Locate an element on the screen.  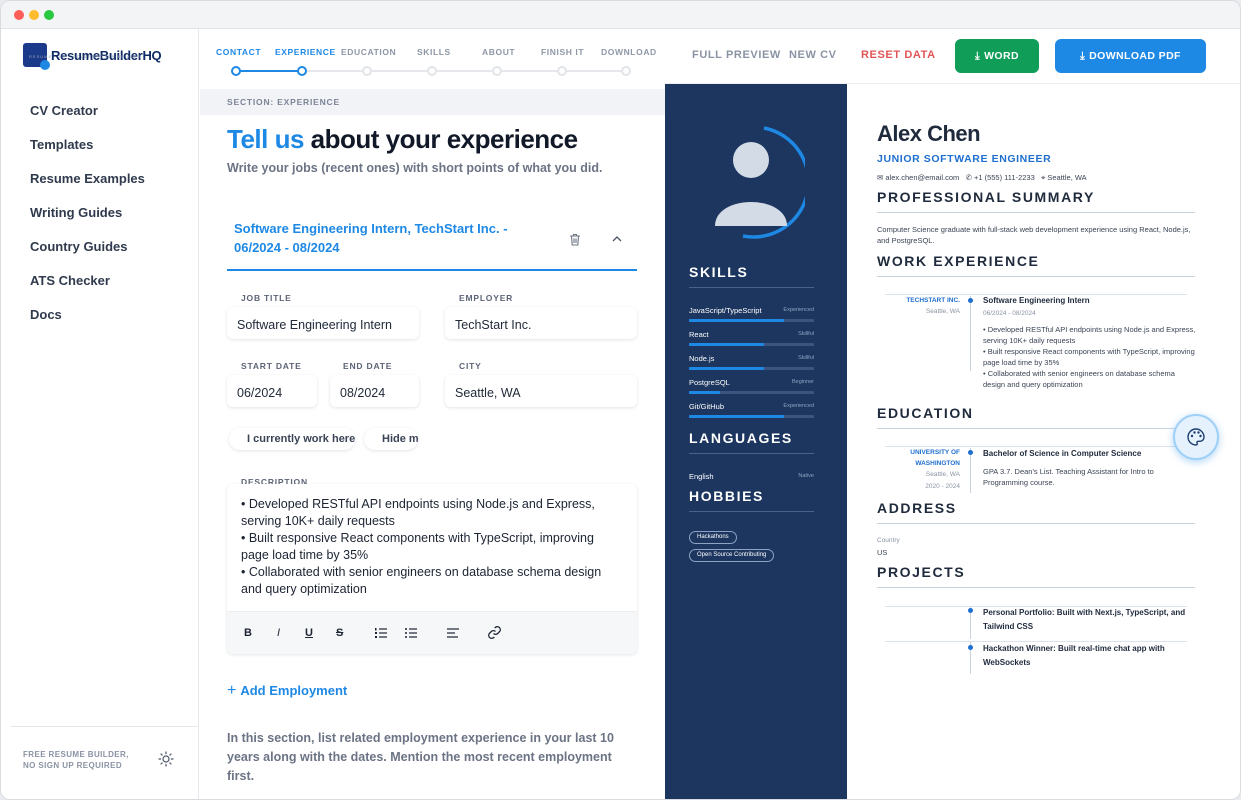
start-date-label: START DATE is located at coordinates (271, 366).